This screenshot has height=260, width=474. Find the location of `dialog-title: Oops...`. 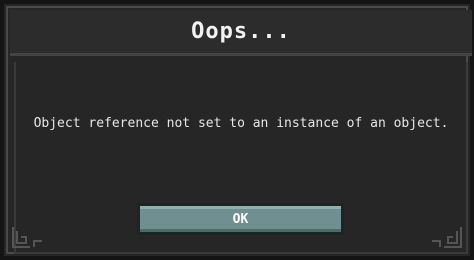

dialog-title: Oops... is located at coordinates (241, 31).